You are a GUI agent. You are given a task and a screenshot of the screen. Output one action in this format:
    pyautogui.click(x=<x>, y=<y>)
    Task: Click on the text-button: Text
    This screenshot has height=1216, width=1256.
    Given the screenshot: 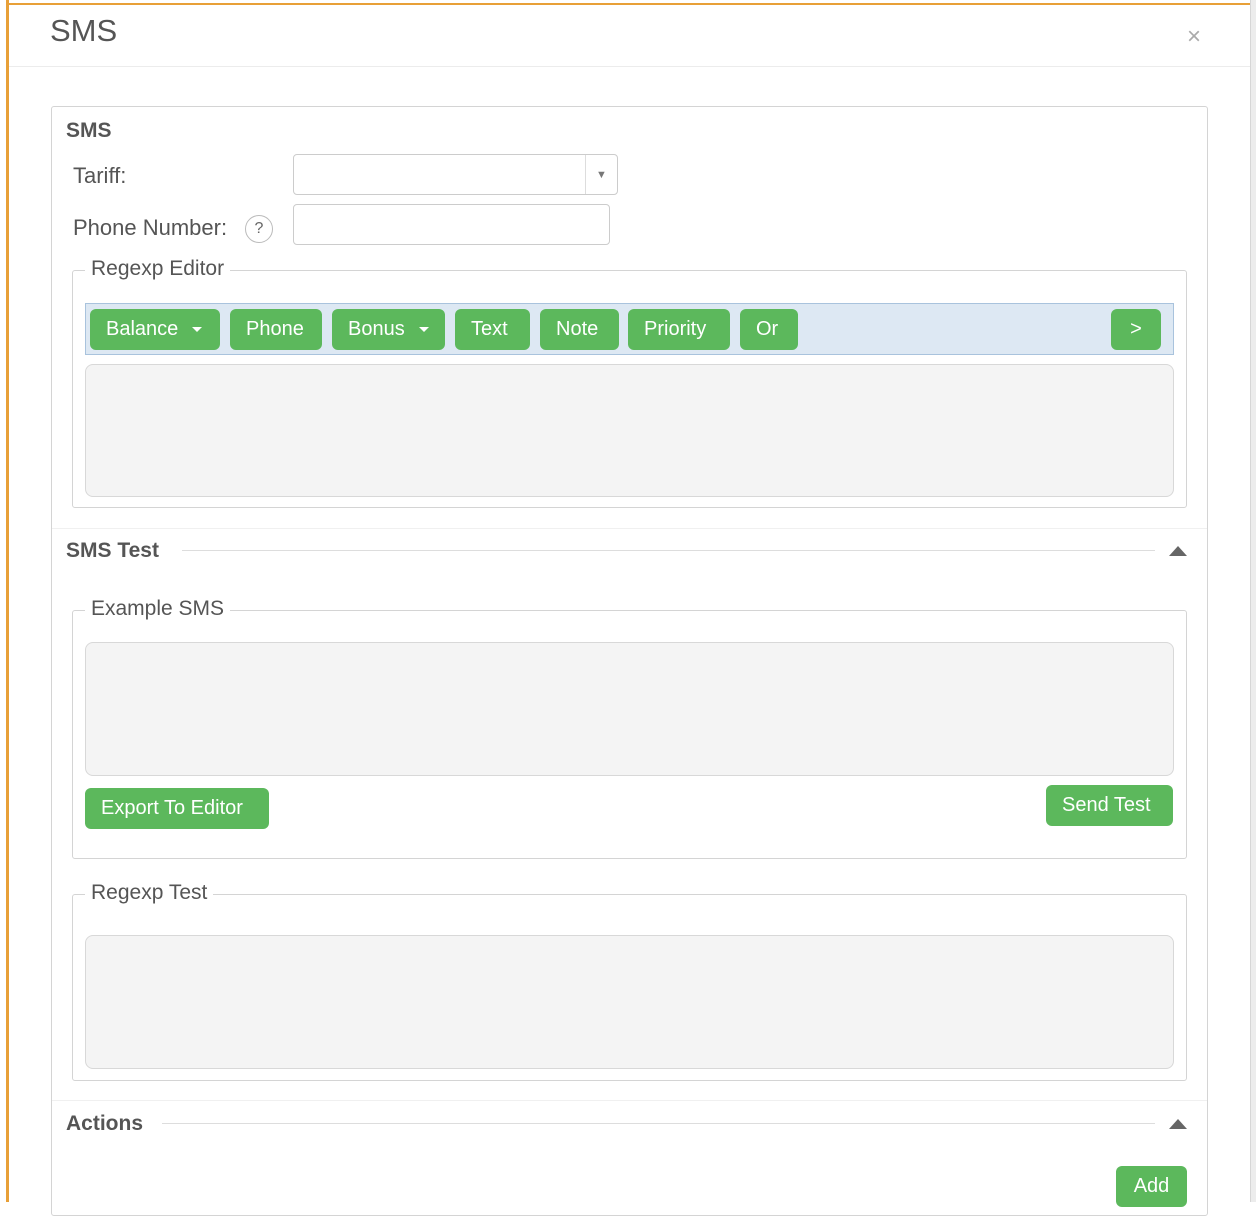 What is the action you would take?
    pyautogui.click(x=492, y=329)
    